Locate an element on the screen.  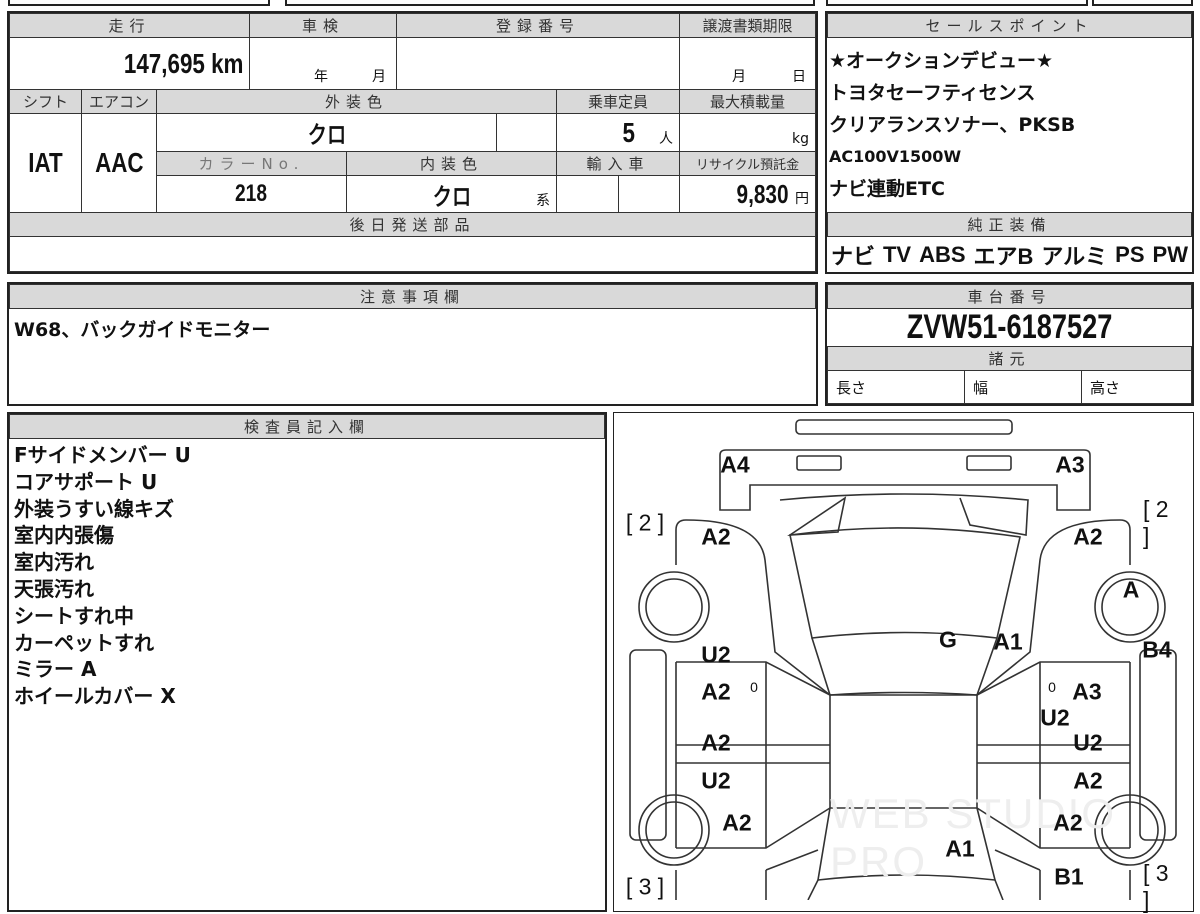
damage-mark: B4 is located at coordinates (1157, 649).